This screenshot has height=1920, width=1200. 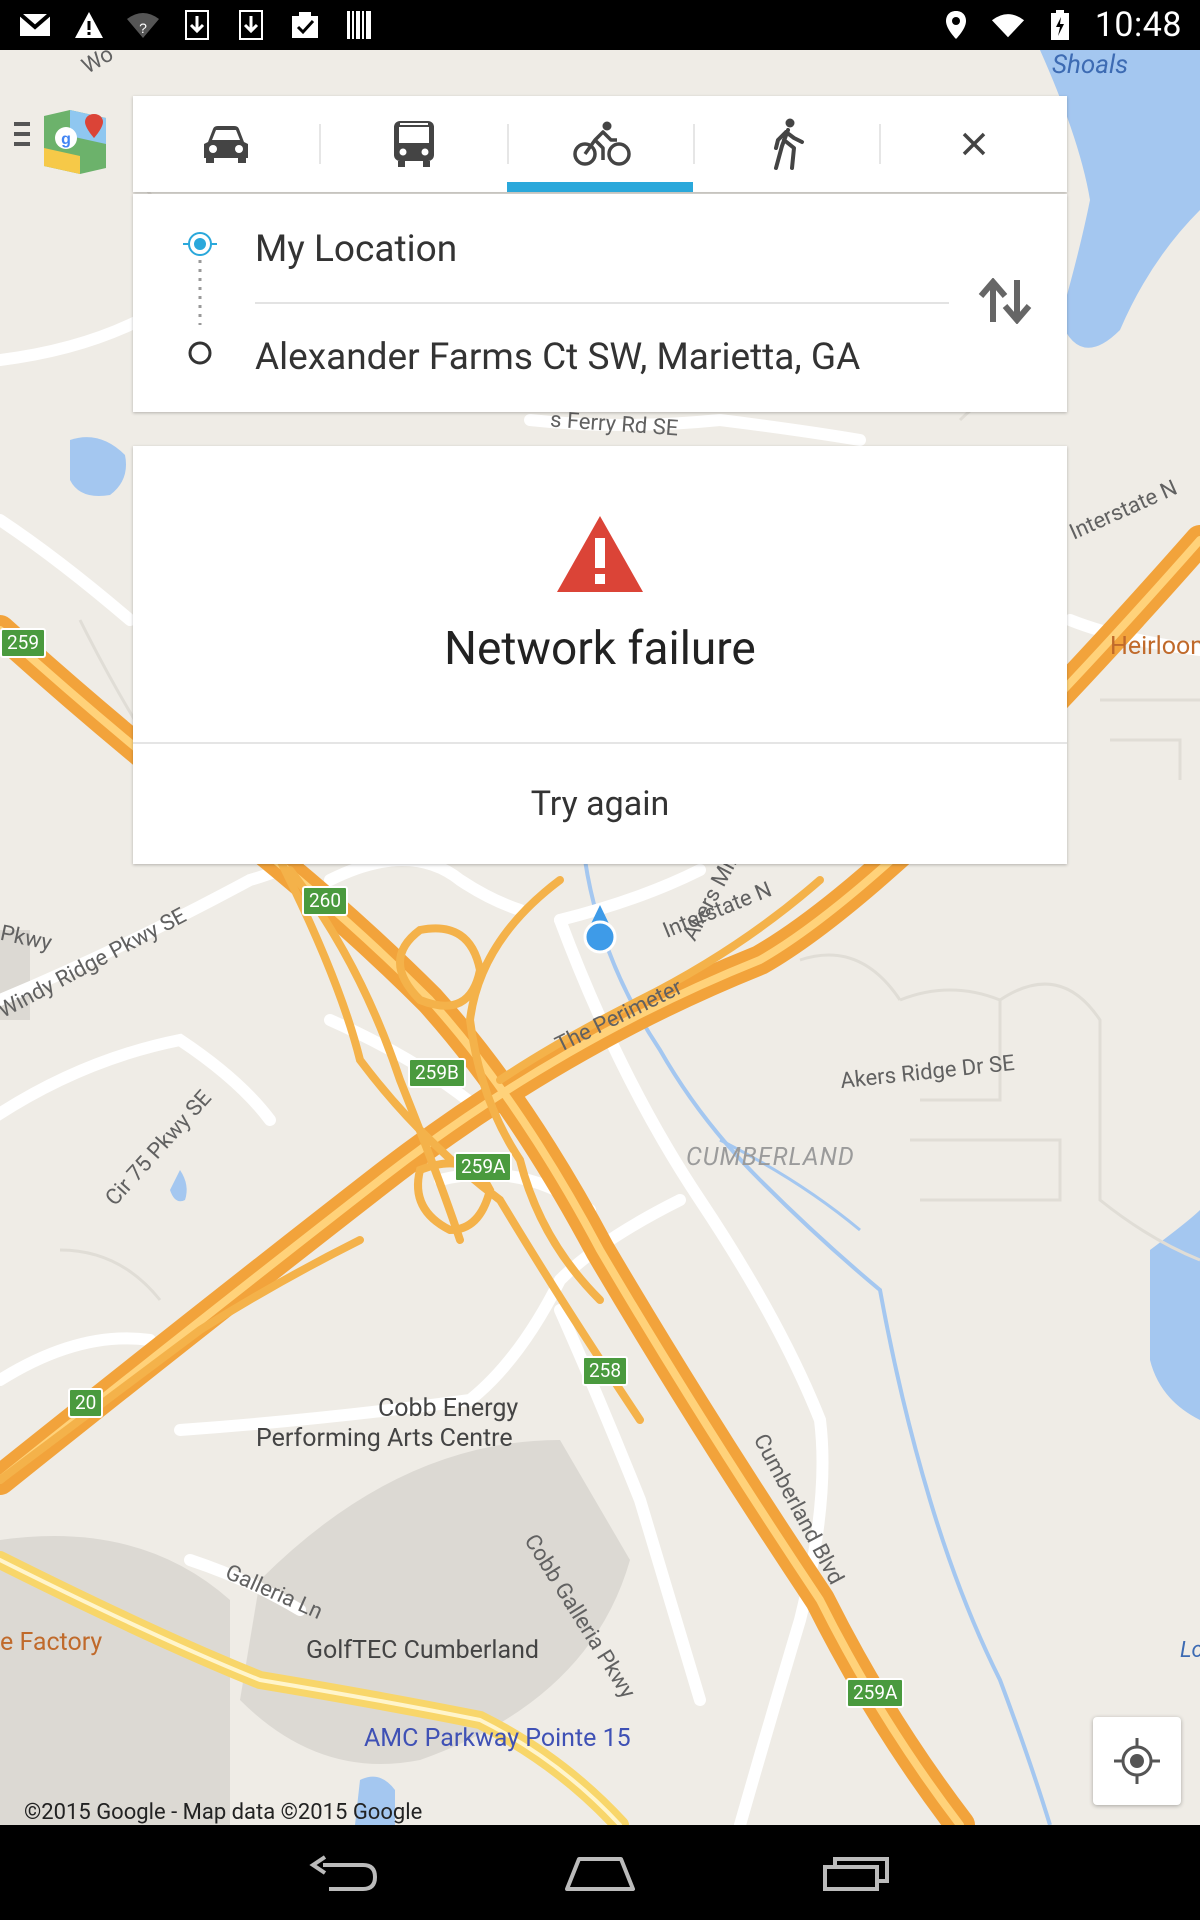 I want to click on map-label: GolfTEC Cumberland, so click(x=422, y=1650).